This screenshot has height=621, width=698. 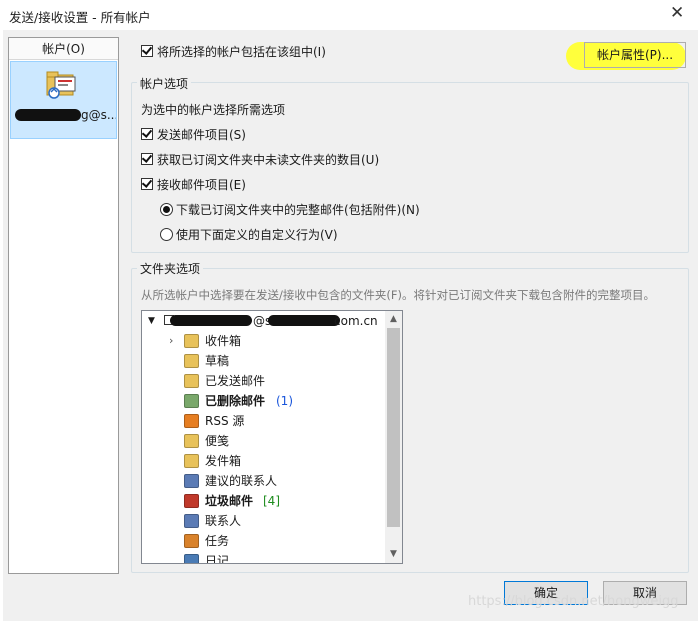 What do you see at coordinates (191, 441) in the screenshot?
I see `notes-folder-icon` at bounding box center [191, 441].